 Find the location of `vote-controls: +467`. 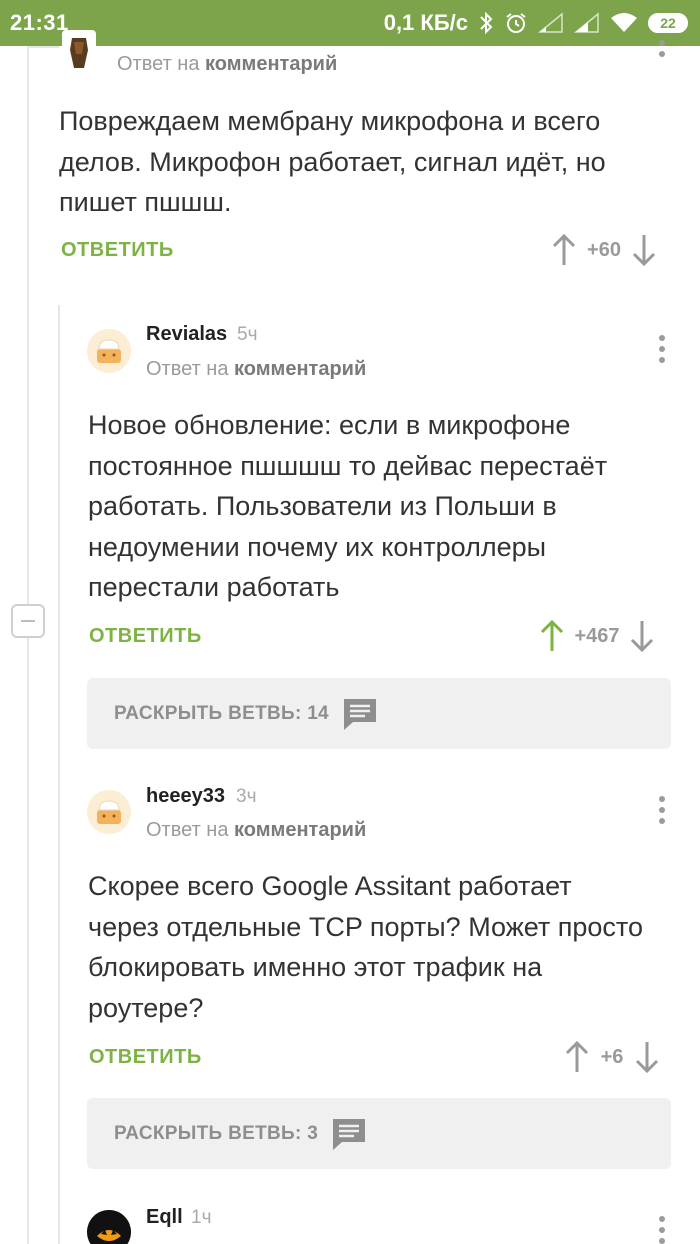

vote-controls: +467 is located at coordinates (597, 636).